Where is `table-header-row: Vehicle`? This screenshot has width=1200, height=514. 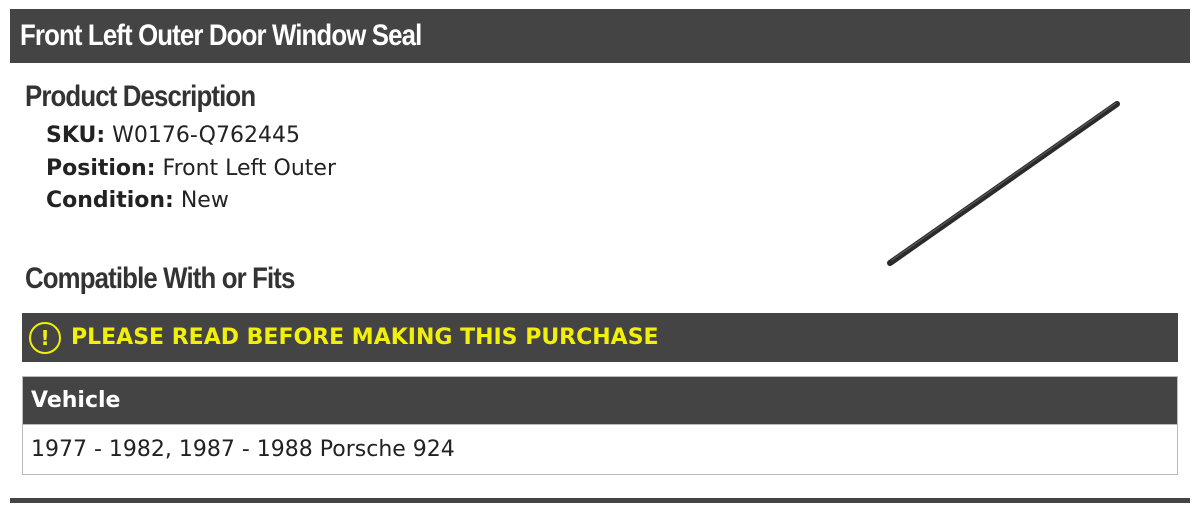
table-header-row: Vehicle is located at coordinates (600, 400).